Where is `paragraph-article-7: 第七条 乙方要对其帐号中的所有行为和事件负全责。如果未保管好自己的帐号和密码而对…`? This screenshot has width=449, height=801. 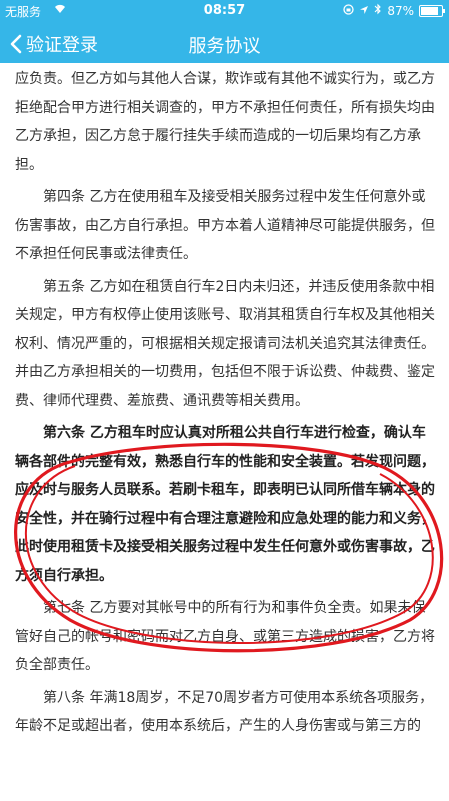
paragraph-article-7: 第七条 乙方要对其帐号中的所有行为和事件负全责。如果未保管好自己的帐号和密码而对… is located at coordinates (225, 636).